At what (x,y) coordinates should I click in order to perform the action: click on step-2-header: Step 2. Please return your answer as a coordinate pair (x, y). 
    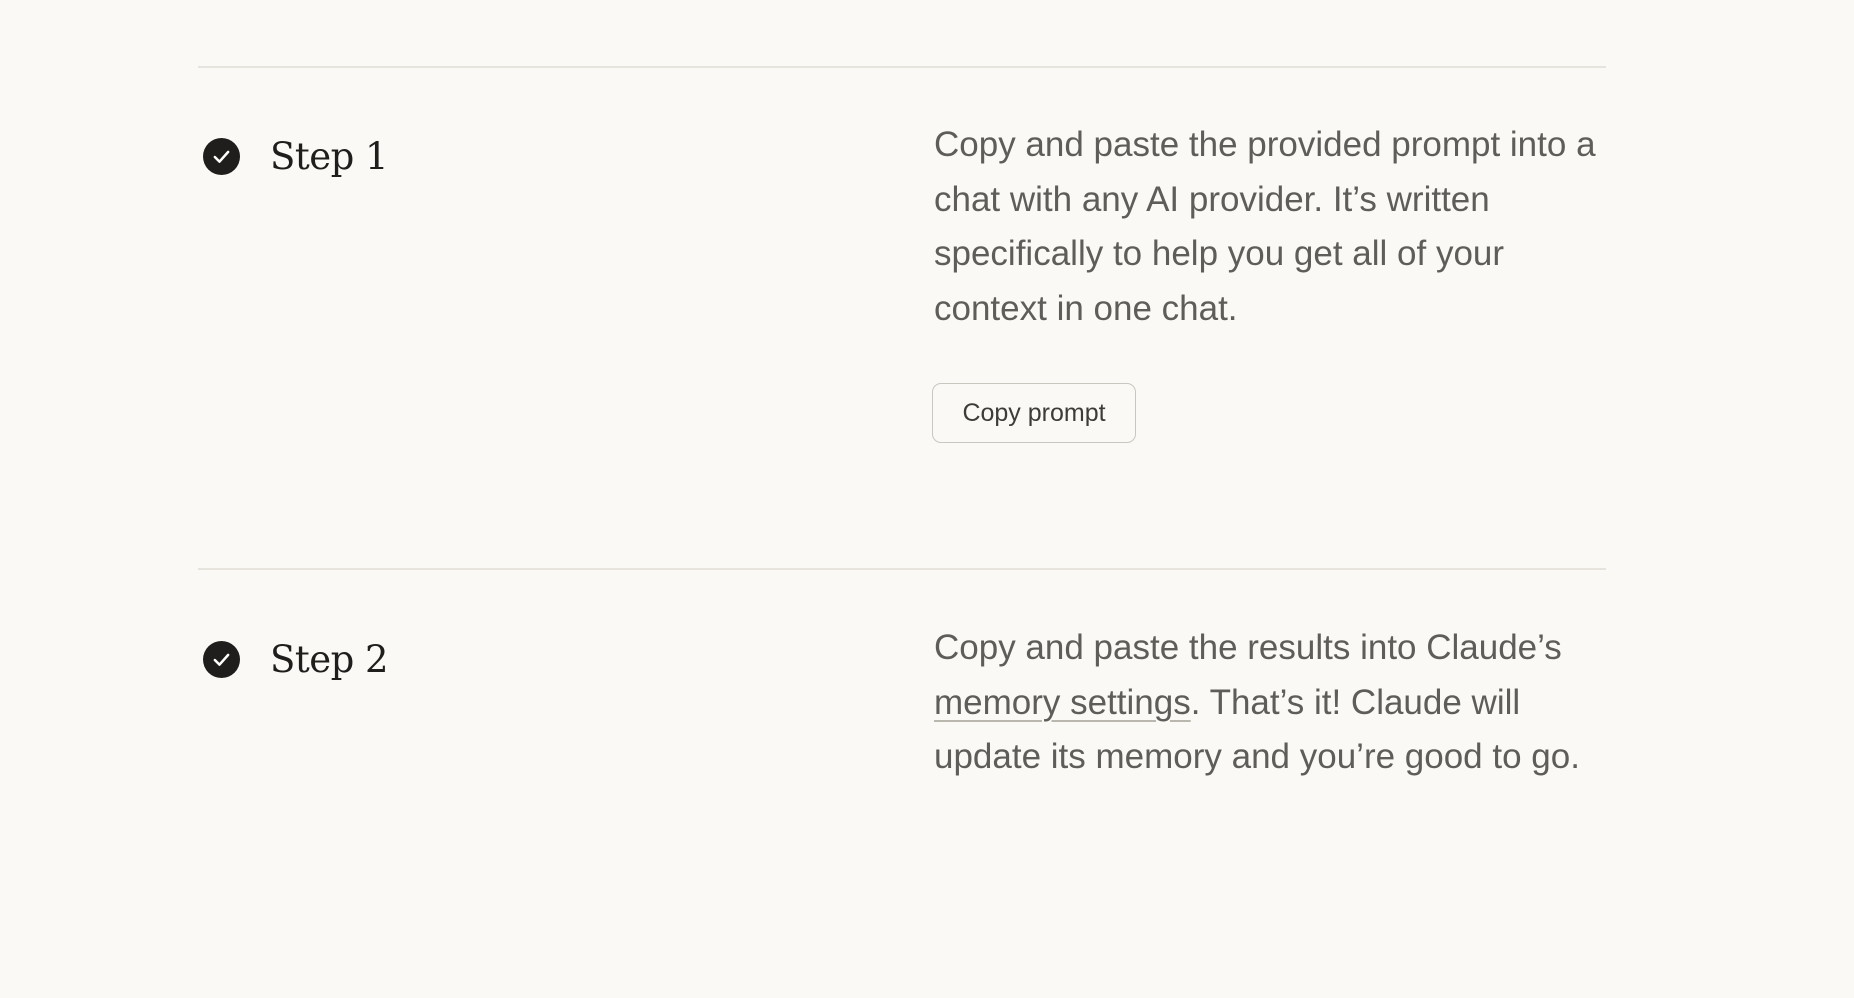
    Looking at the image, I should click on (296, 659).